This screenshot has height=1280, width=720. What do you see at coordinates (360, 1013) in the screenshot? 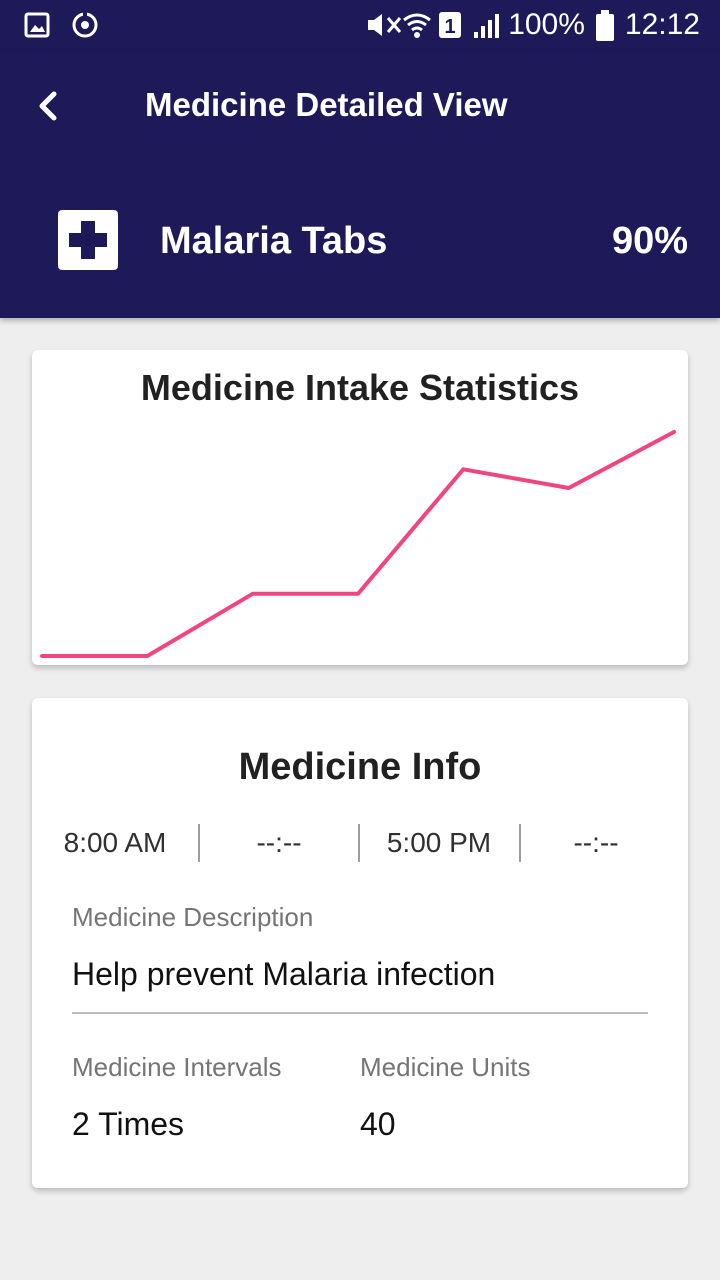
I see `description-underline` at bounding box center [360, 1013].